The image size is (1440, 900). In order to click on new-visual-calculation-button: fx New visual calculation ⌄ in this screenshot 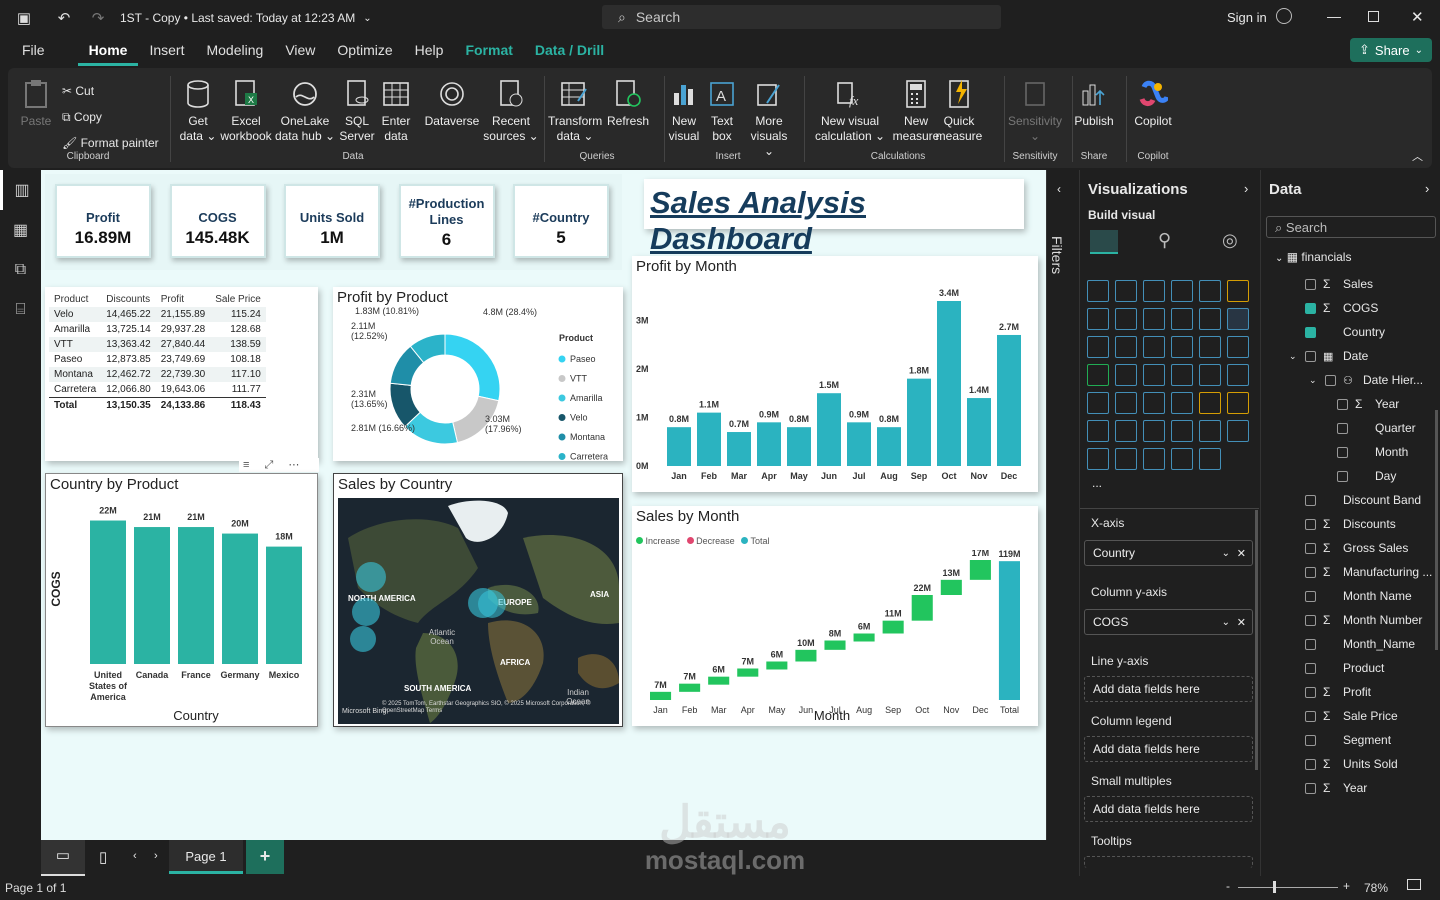, I will do `click(850, 111)`.